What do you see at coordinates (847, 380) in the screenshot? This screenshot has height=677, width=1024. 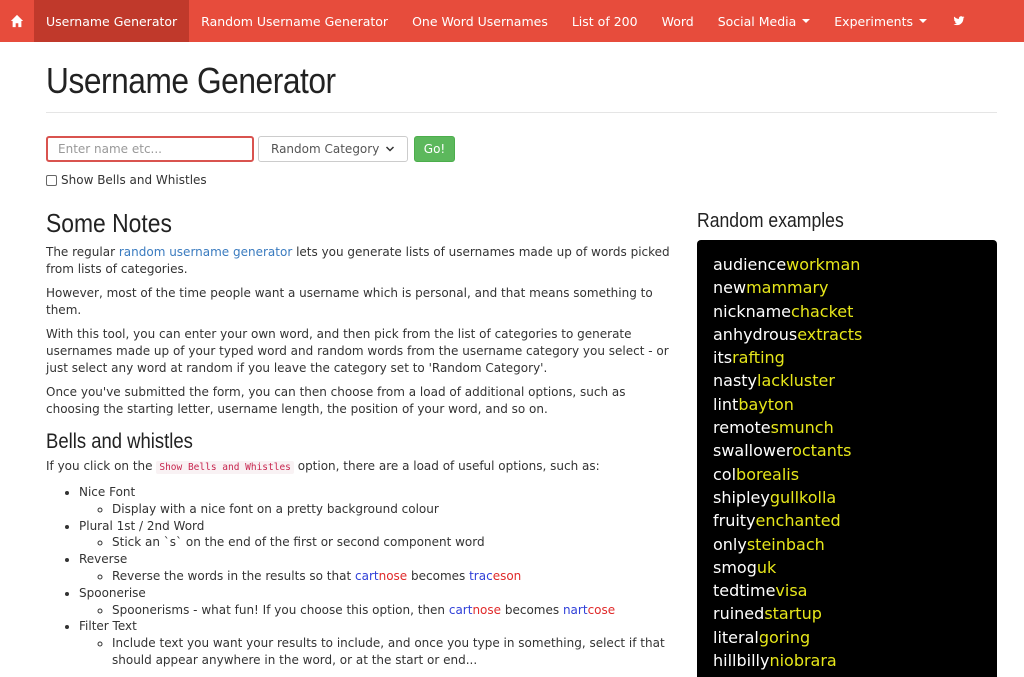 I see `example-username: nastylackluster` at bounding box center [847, 380].